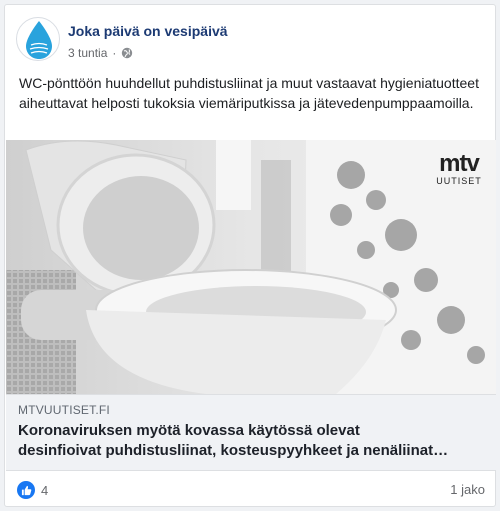 This screenshot has height=511, width=500. I want to click on logo-bottom-text: UUTISET, so click(459, 181).